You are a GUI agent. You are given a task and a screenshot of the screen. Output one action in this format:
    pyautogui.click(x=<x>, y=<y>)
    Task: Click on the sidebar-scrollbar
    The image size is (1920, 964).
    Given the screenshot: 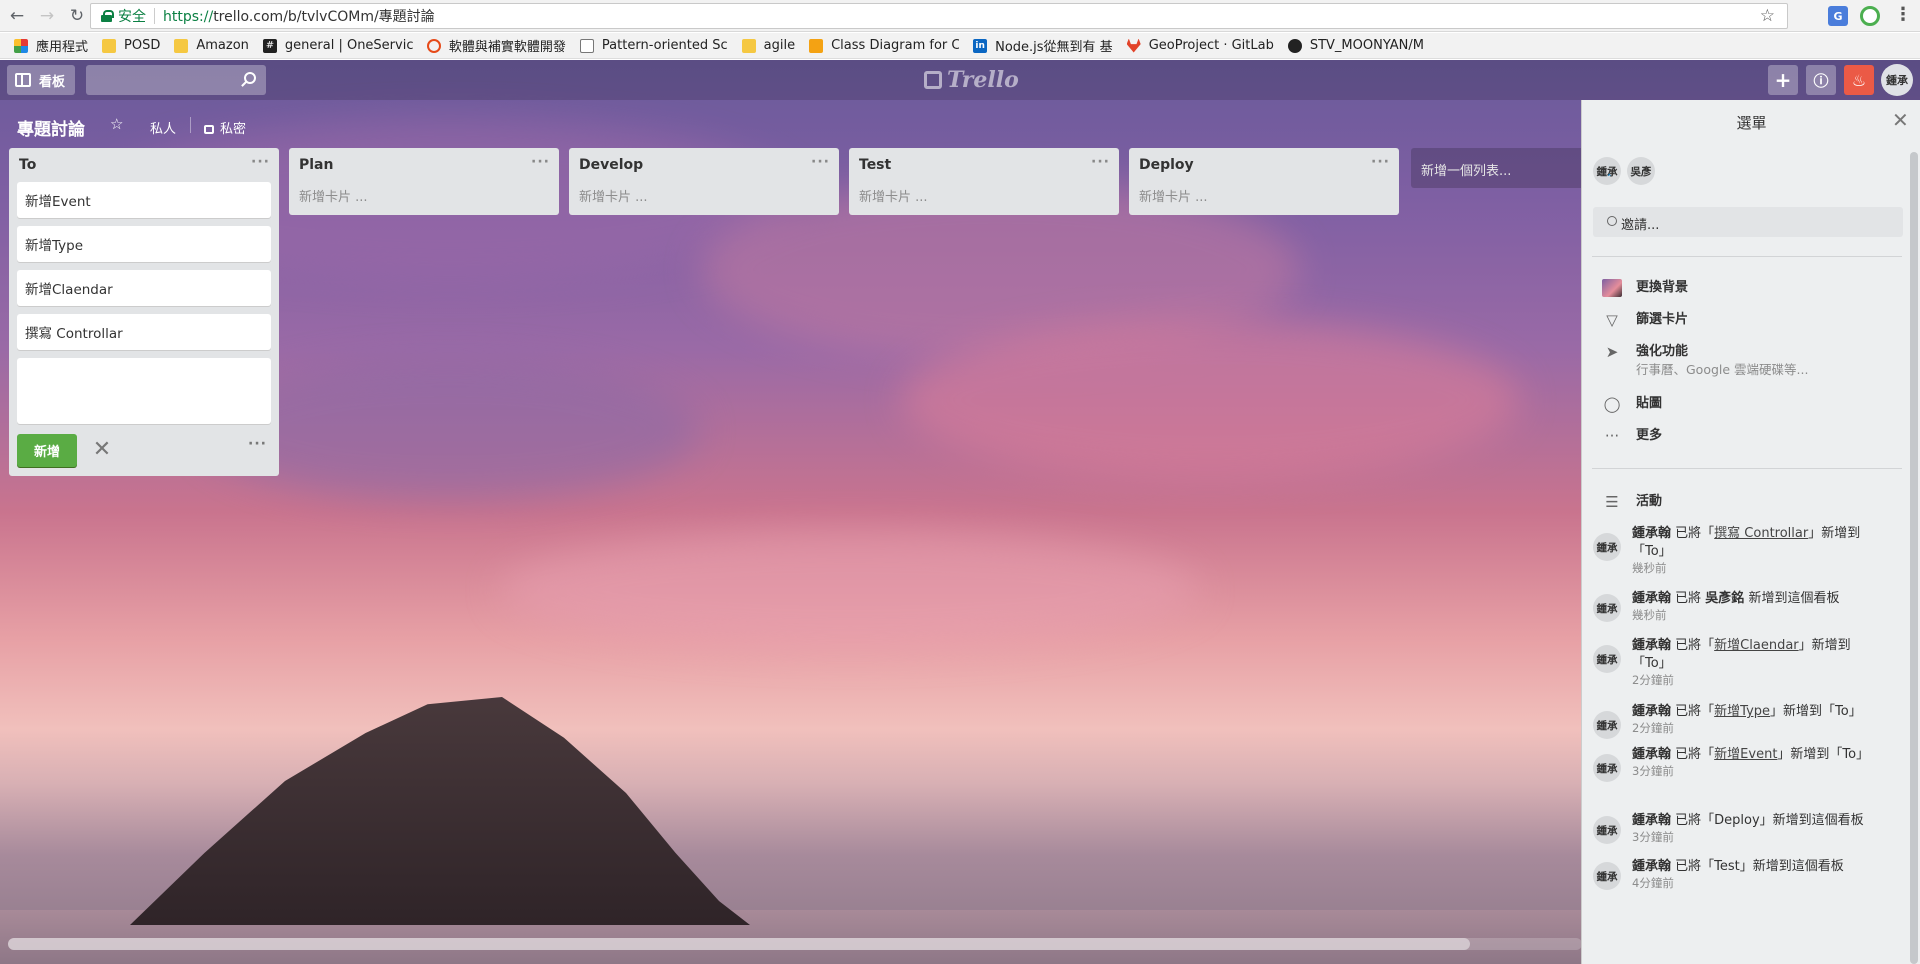 What is the action you would take?
    pyautogui.click(x=1914, y=558)
    